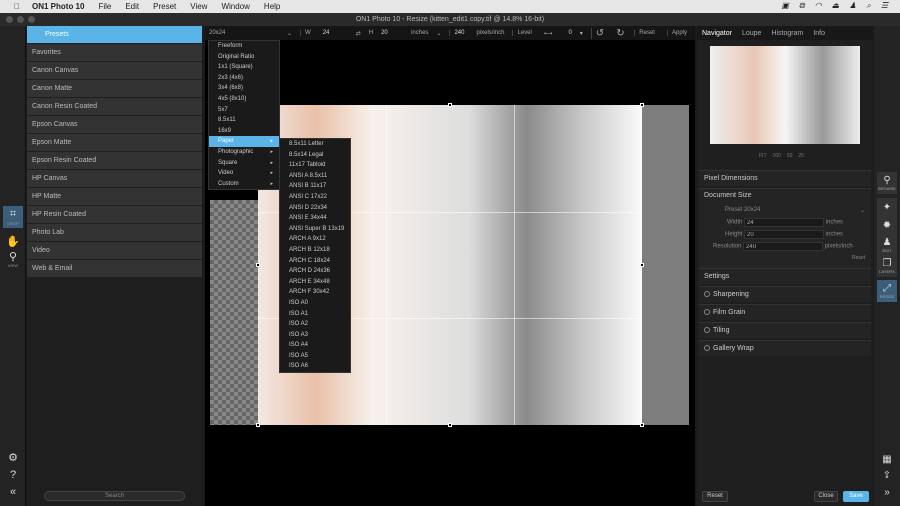 The width and height of the screenshot is (900, 506). Describe the element at coordinates (887, 183) in the screenshot. I see `browse-module-button: ⚲ BROWSE` at that location.